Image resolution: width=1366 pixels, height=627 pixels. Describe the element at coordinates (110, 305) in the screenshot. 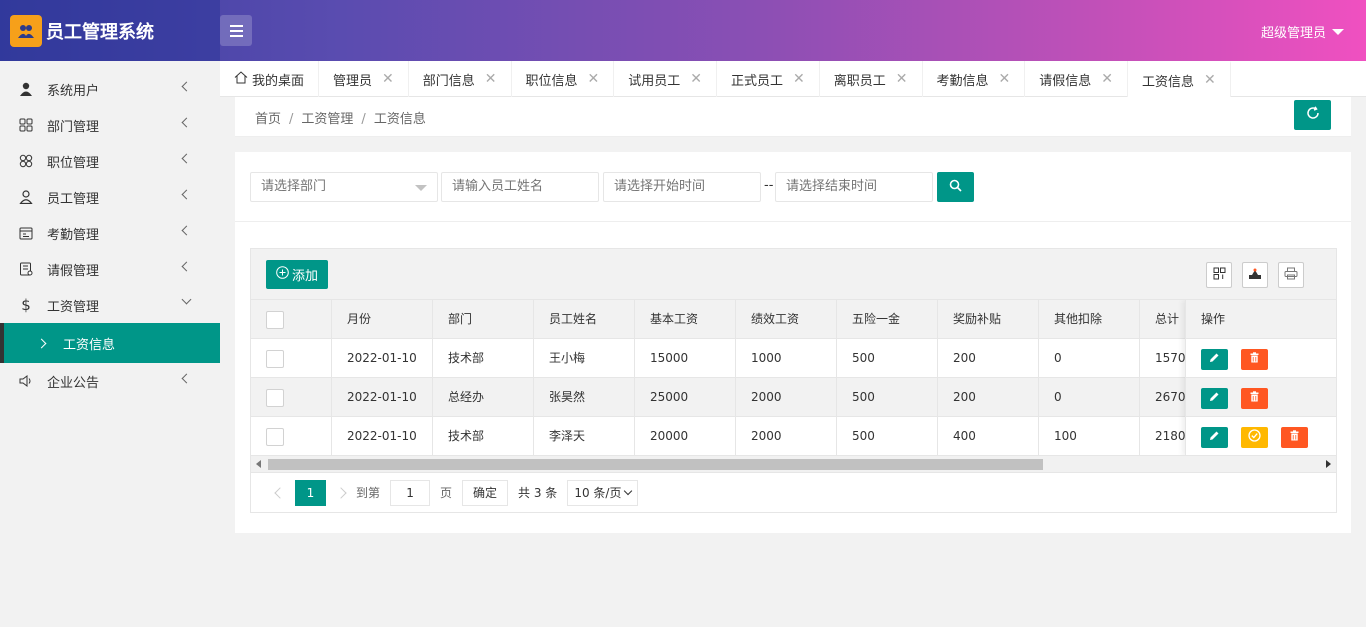

I see `sidebar-item-salary: $ 工资管理` at that location.